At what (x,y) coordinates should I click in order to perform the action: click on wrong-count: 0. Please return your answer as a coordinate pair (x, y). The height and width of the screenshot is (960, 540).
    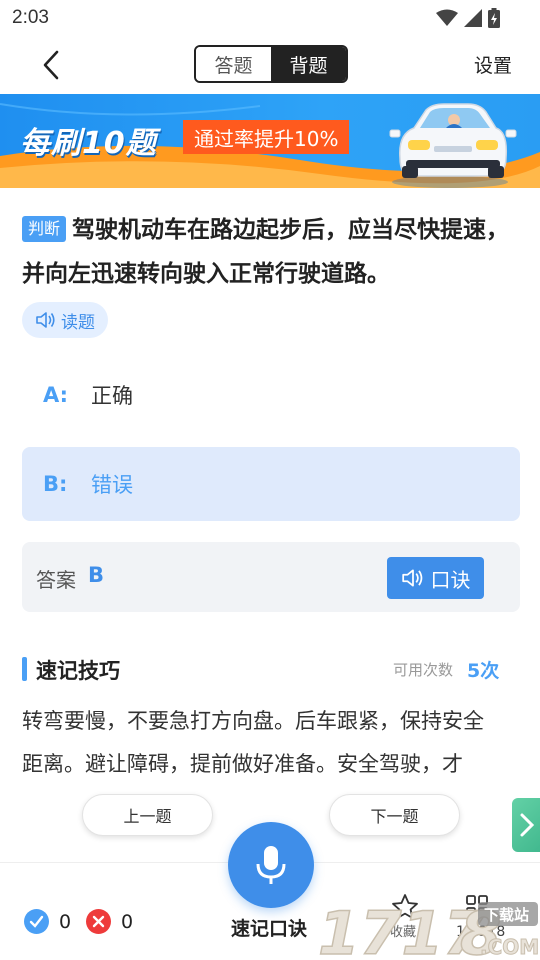
    Looking at the image, I should click on (127, 921).